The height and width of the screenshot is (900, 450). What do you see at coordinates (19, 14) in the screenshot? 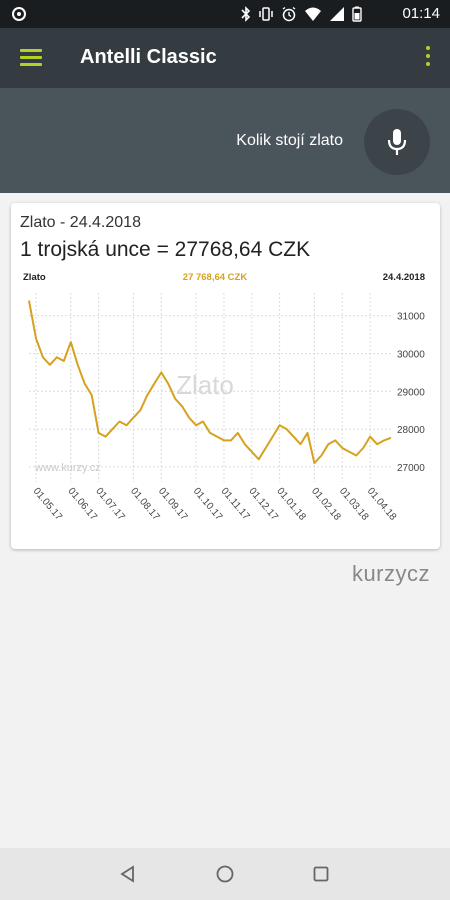
I see `notification-icon` at bounding box center [19, 14].